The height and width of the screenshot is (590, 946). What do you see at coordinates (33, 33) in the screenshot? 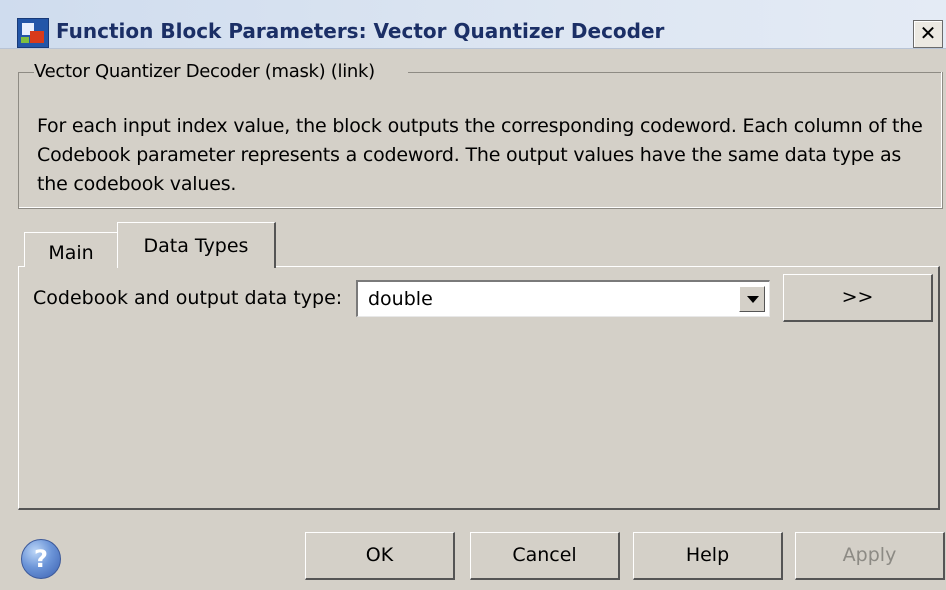
I see `simulink-block-icon` at bounding box center [33, 33].